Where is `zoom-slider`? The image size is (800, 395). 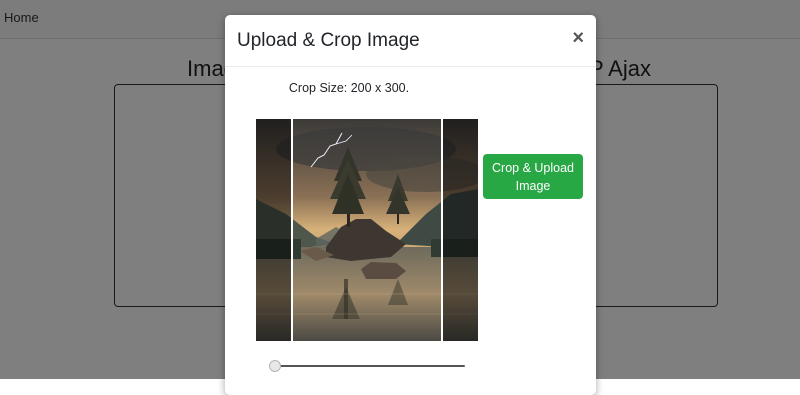
zoom-slider is located at coordinates (367, 366).